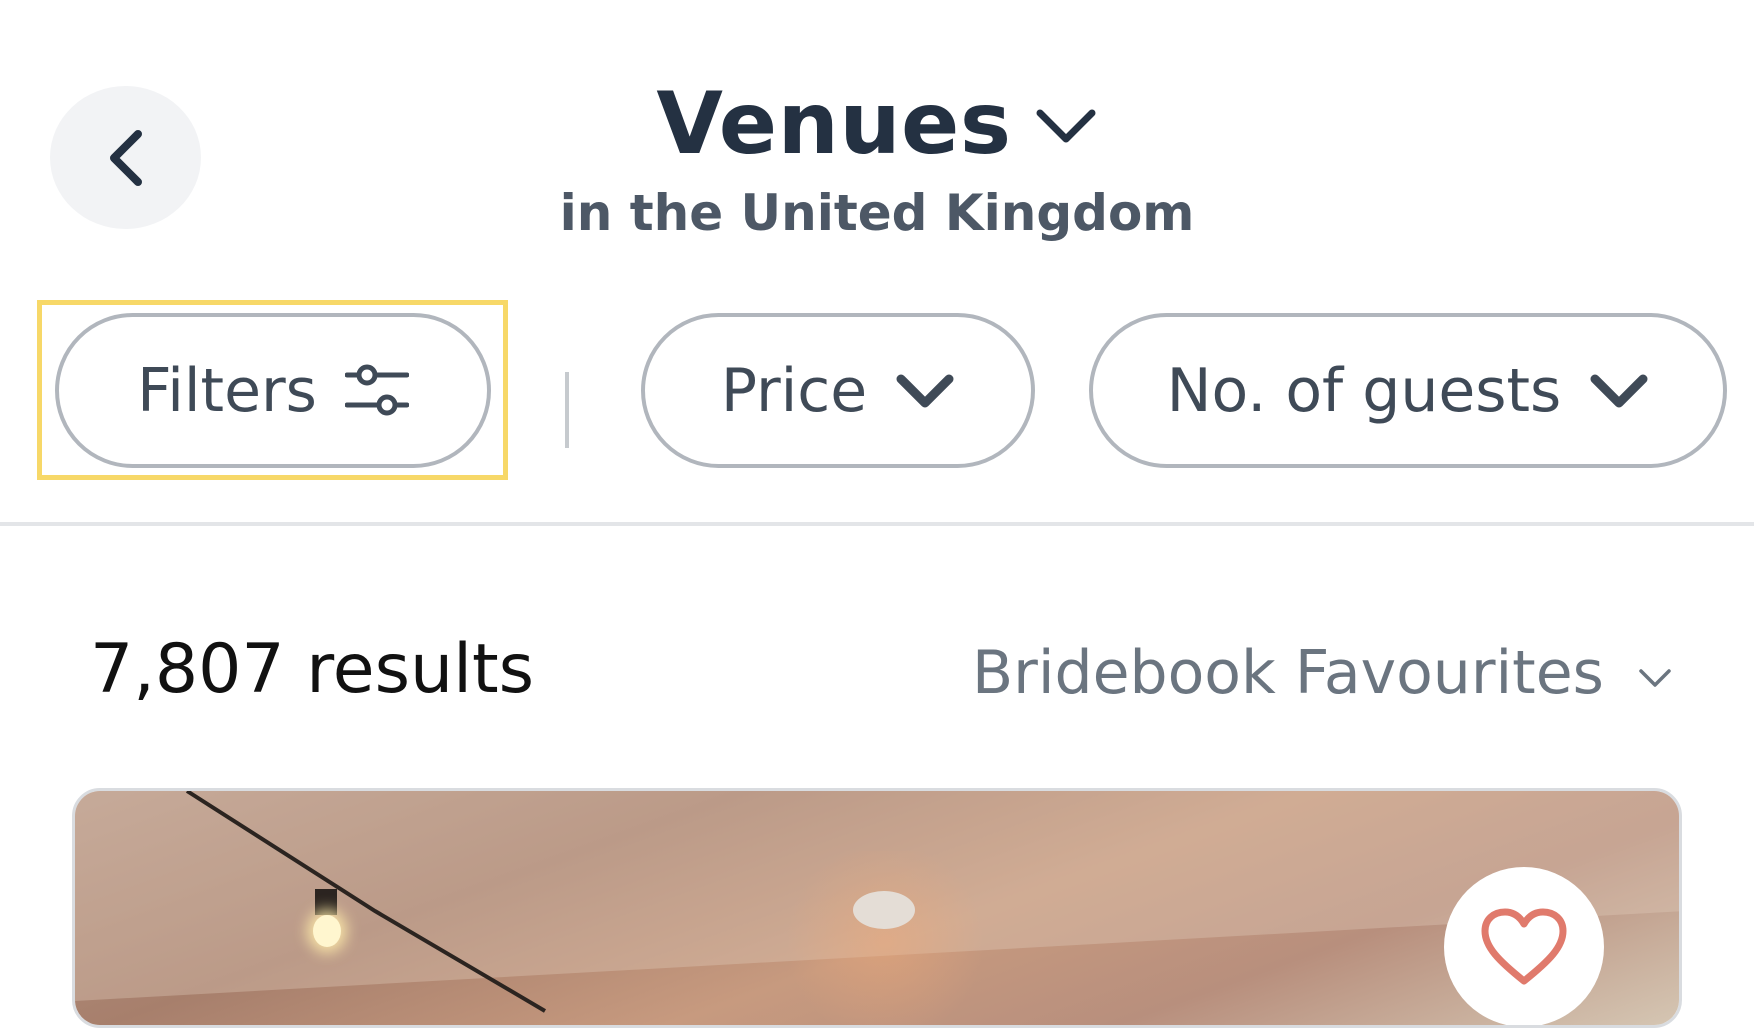 The height and width of the screenshot is (1028, 1754). What do you see at coordinates (312, 669) in the screenshot?
I see `results-count: 7,807 results` at bounding box center [312, 669].